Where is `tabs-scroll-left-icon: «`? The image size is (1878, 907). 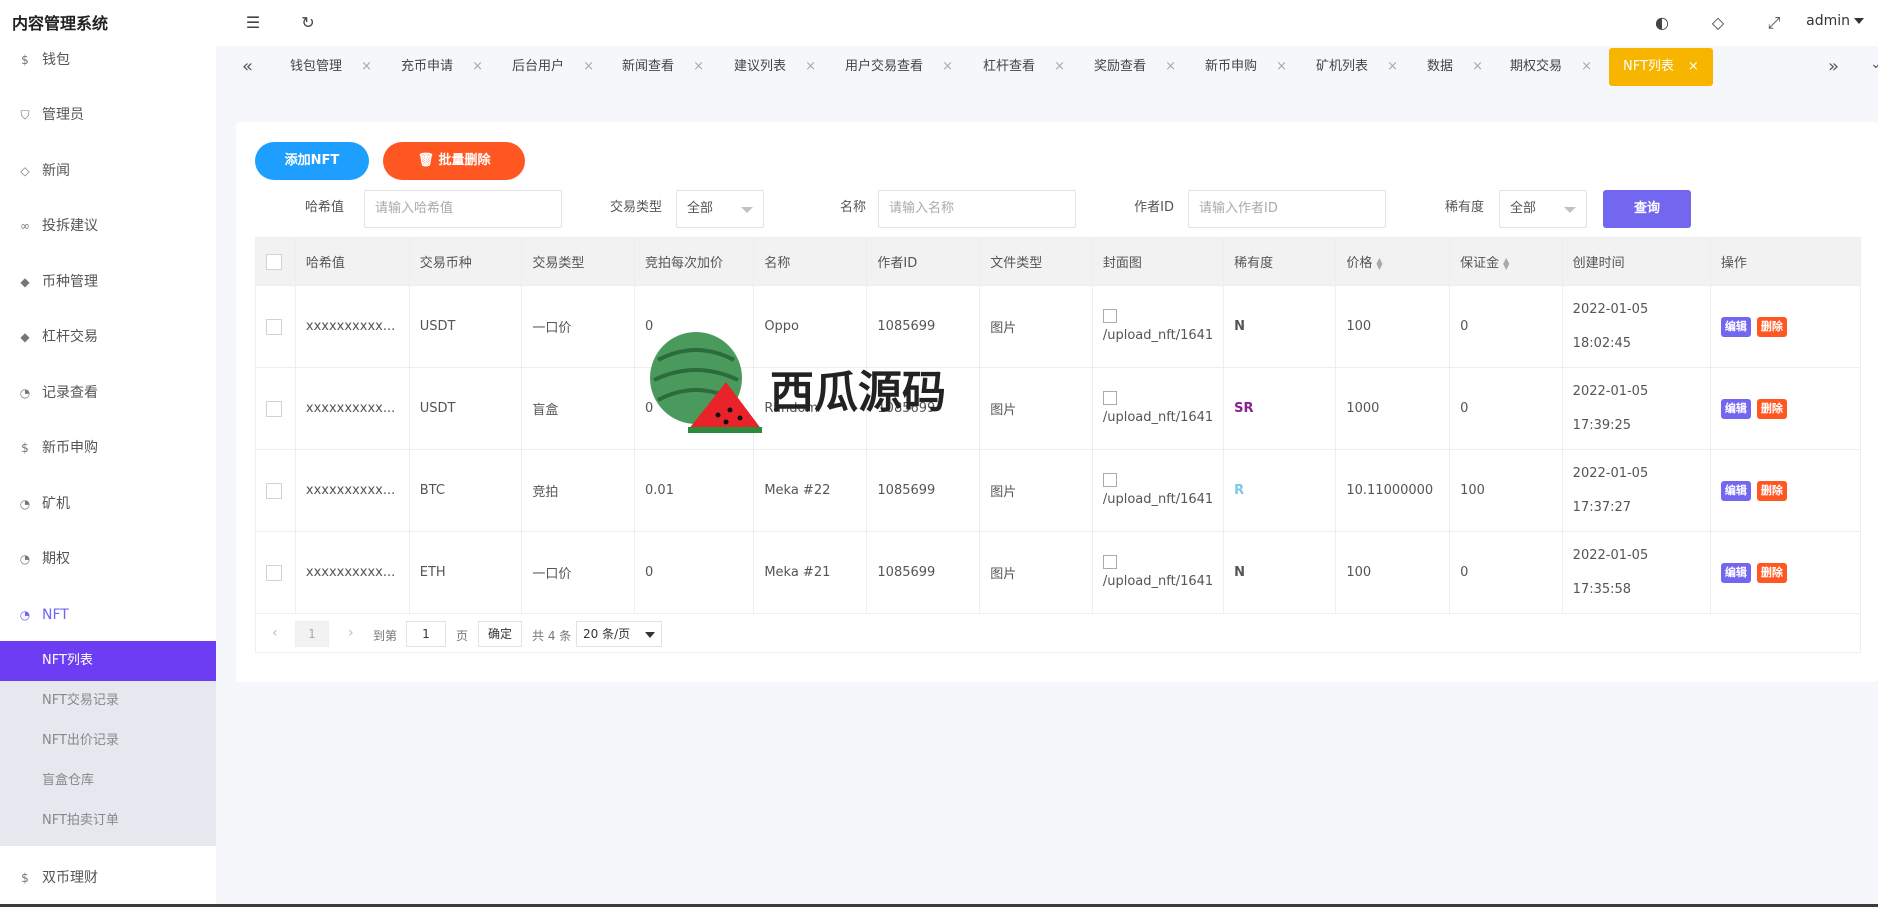 tabs-scroll-left-icon: « is located at coordinates (247, 66).